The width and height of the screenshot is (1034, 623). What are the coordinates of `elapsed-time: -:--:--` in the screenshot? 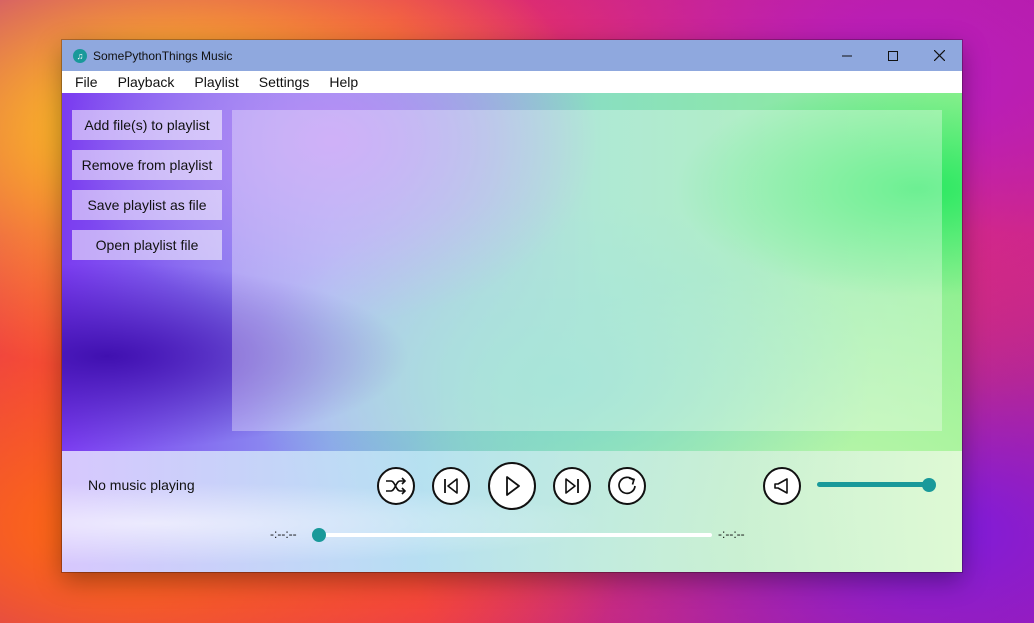 It's located at (283, 534).